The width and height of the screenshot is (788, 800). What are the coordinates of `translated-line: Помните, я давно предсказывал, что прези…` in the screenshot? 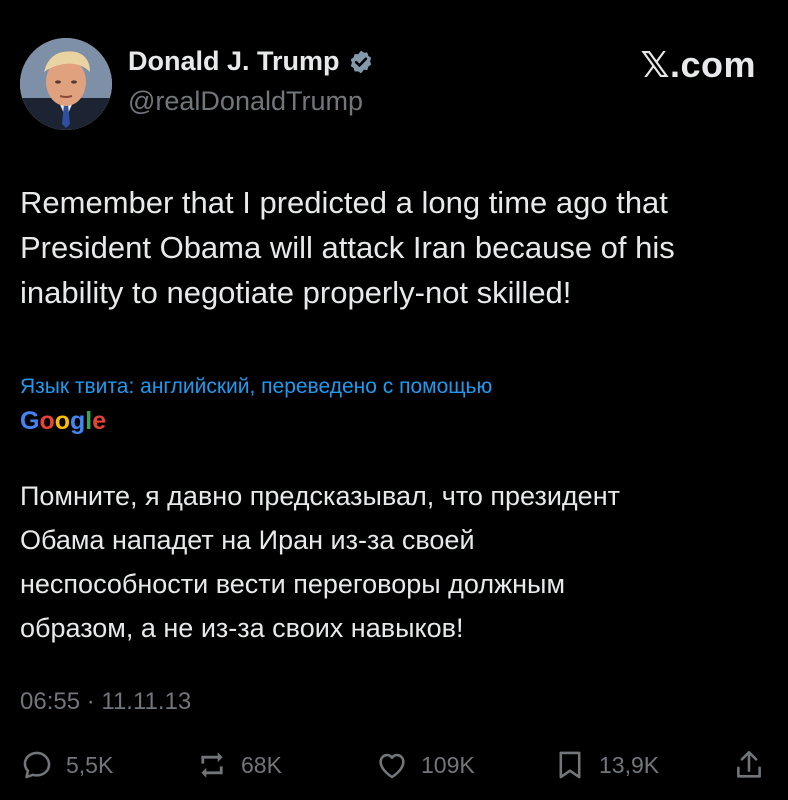 It's located at (320, 496).